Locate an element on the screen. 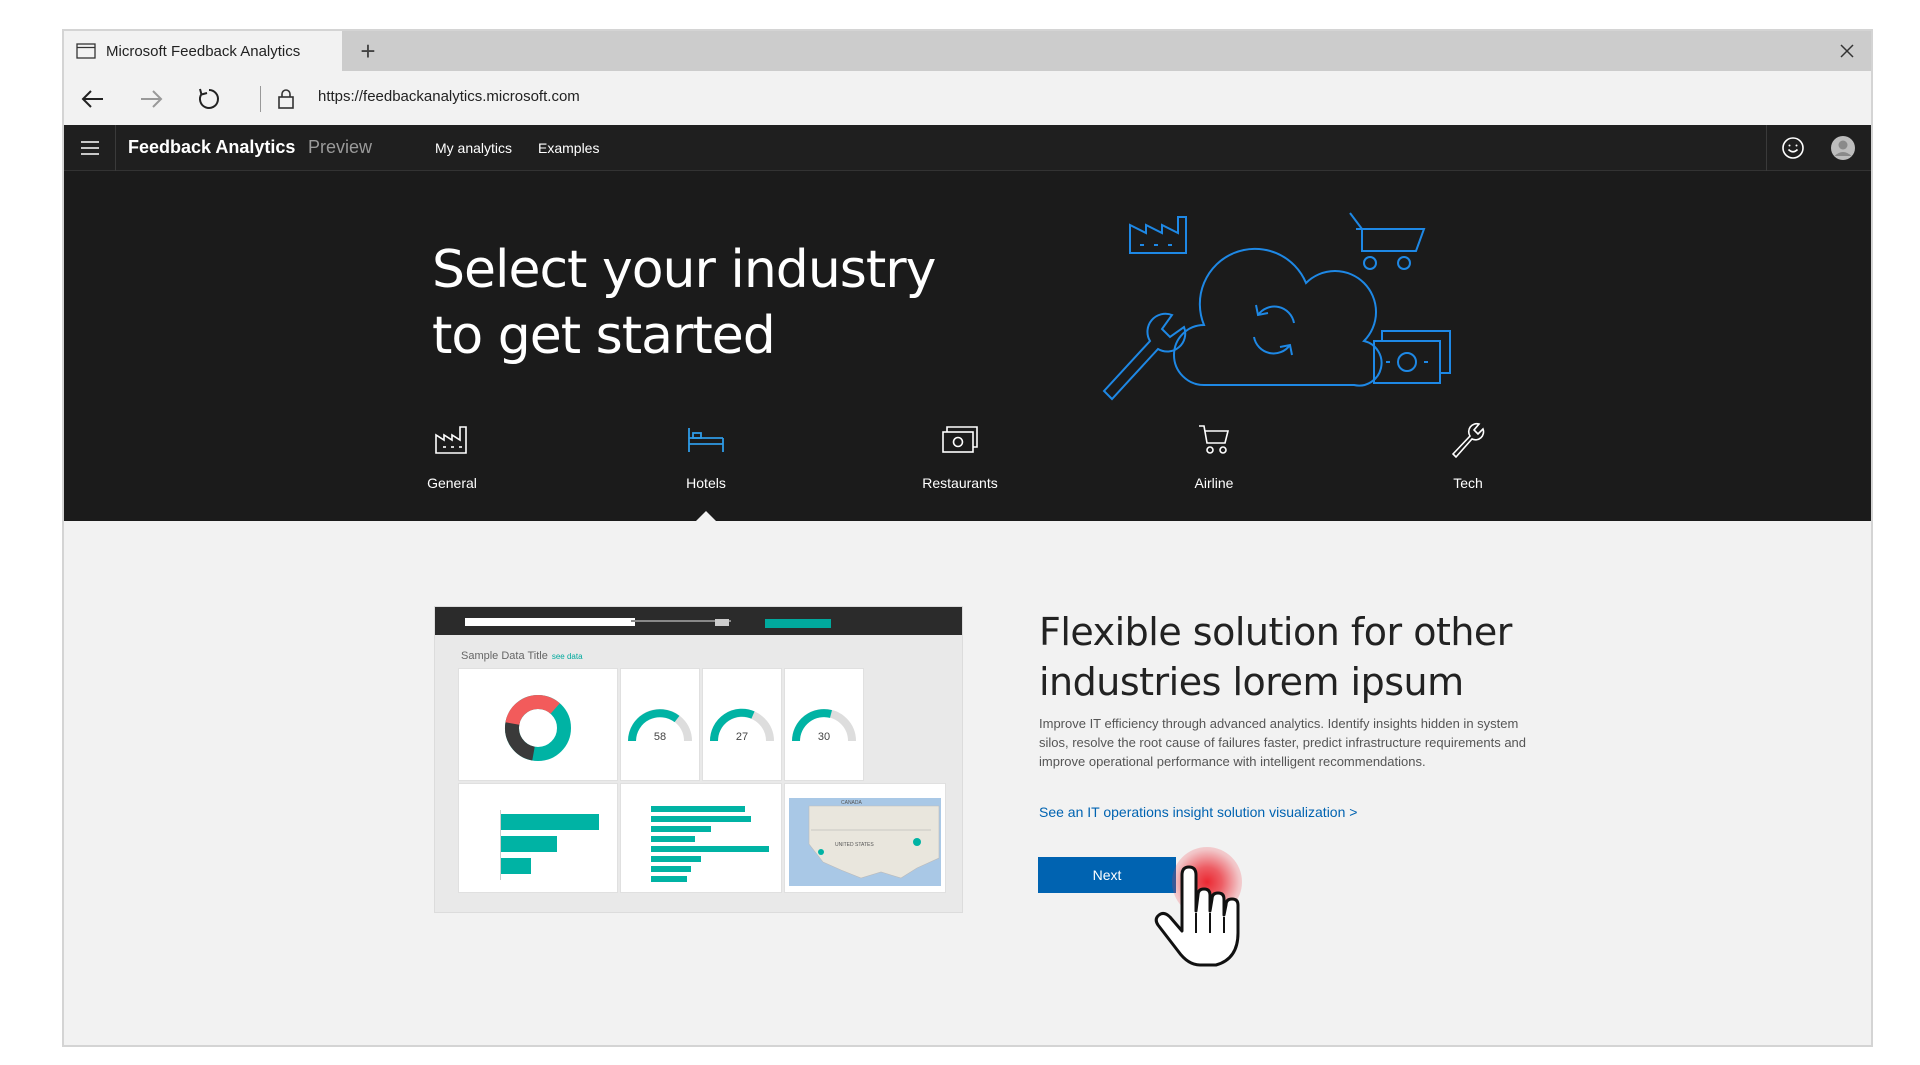  bed-icon is located at coordinates (706, 440).